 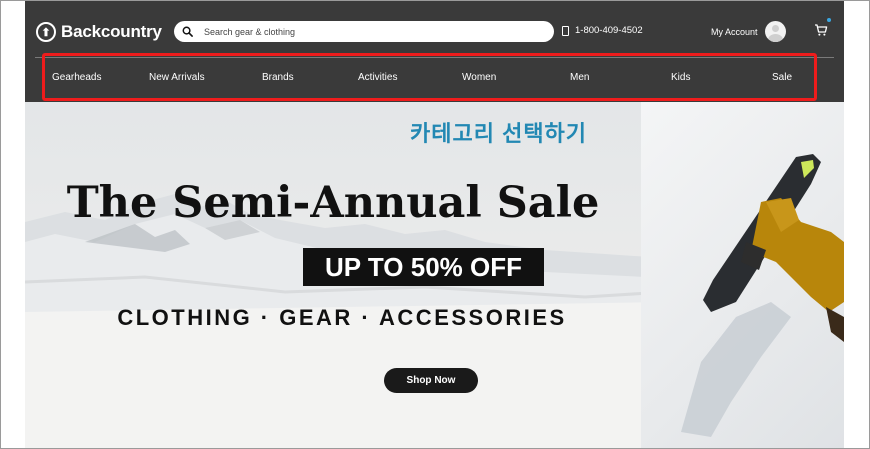 I want to click on search-icon, so click(x=187, y=31).